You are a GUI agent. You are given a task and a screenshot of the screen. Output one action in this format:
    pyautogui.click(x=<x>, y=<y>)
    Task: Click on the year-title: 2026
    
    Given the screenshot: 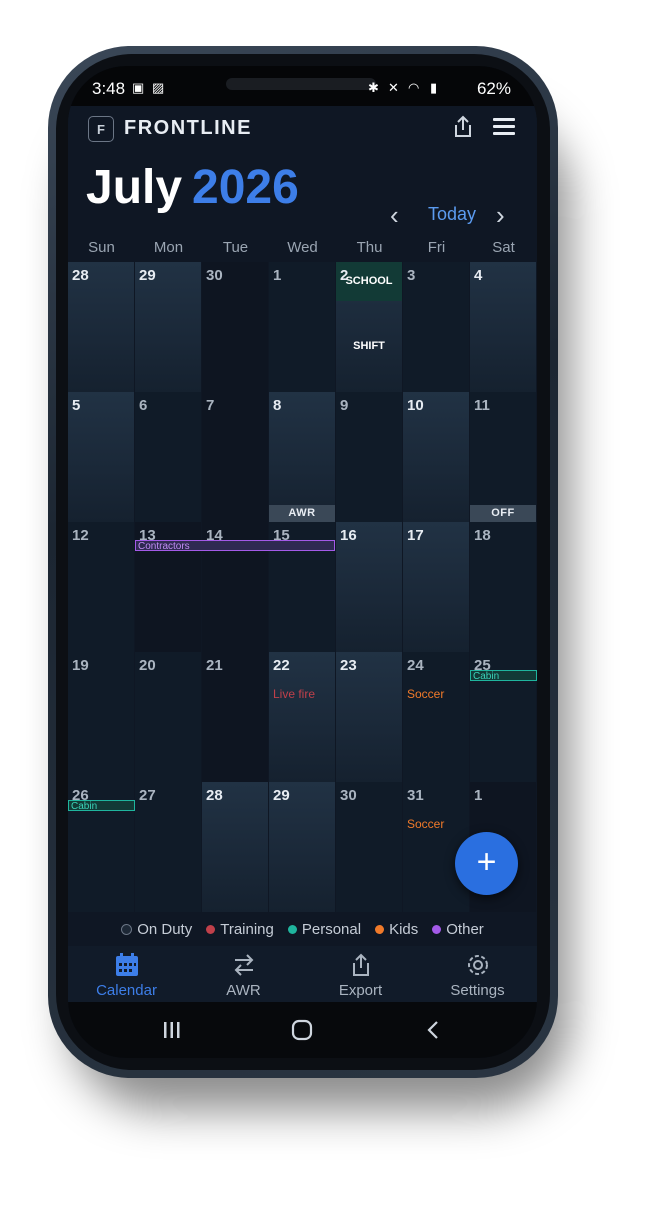 What is the action you would take?
    pyautogui.click(x=245, y=187)
    